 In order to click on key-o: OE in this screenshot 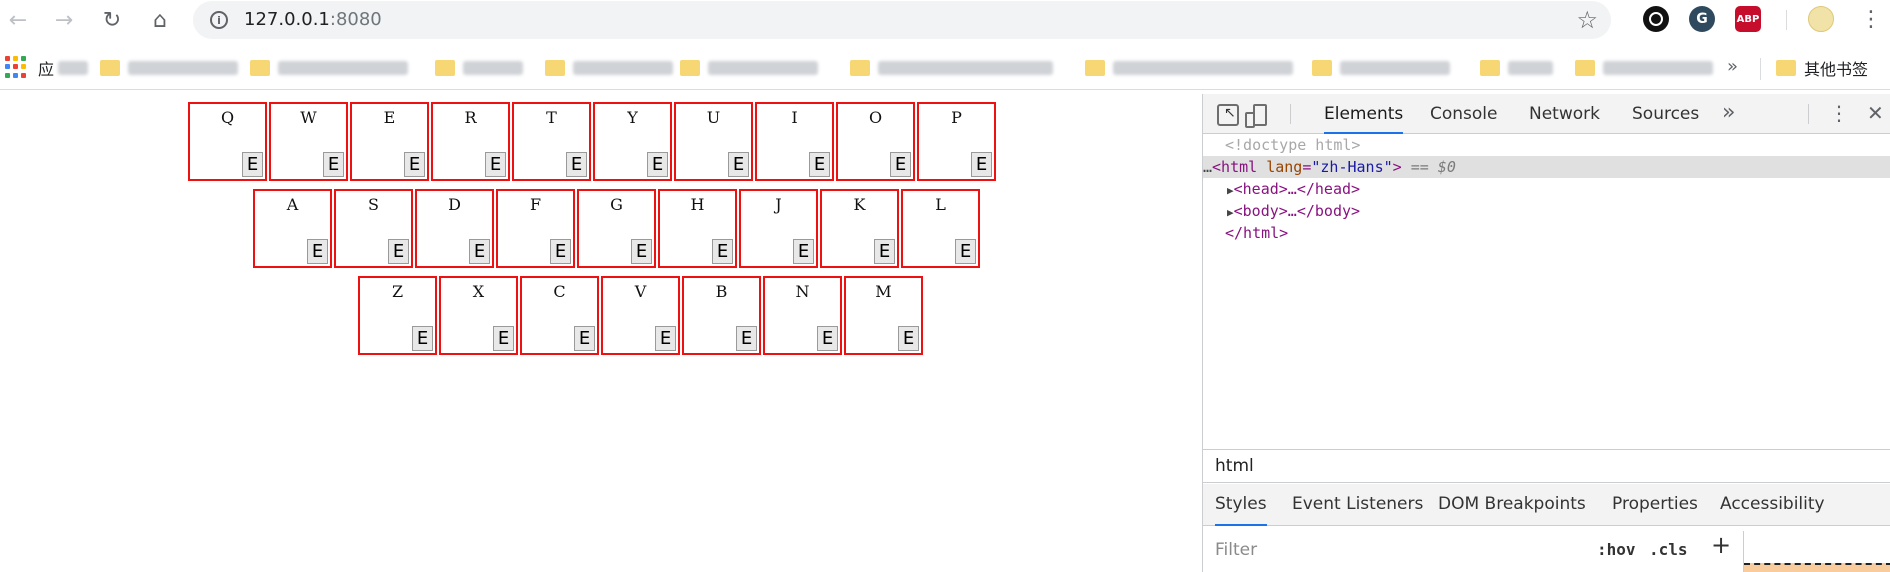, I will do `click(875, 141)`.